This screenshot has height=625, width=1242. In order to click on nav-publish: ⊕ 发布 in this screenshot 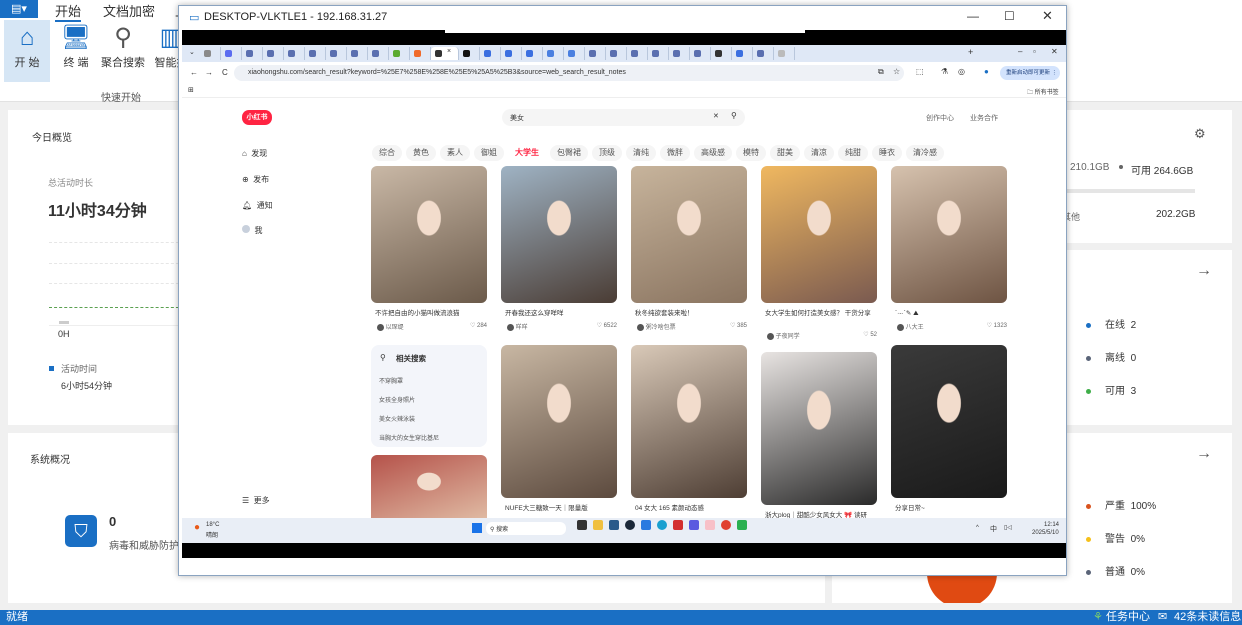, I will do `click(255, 179)`.